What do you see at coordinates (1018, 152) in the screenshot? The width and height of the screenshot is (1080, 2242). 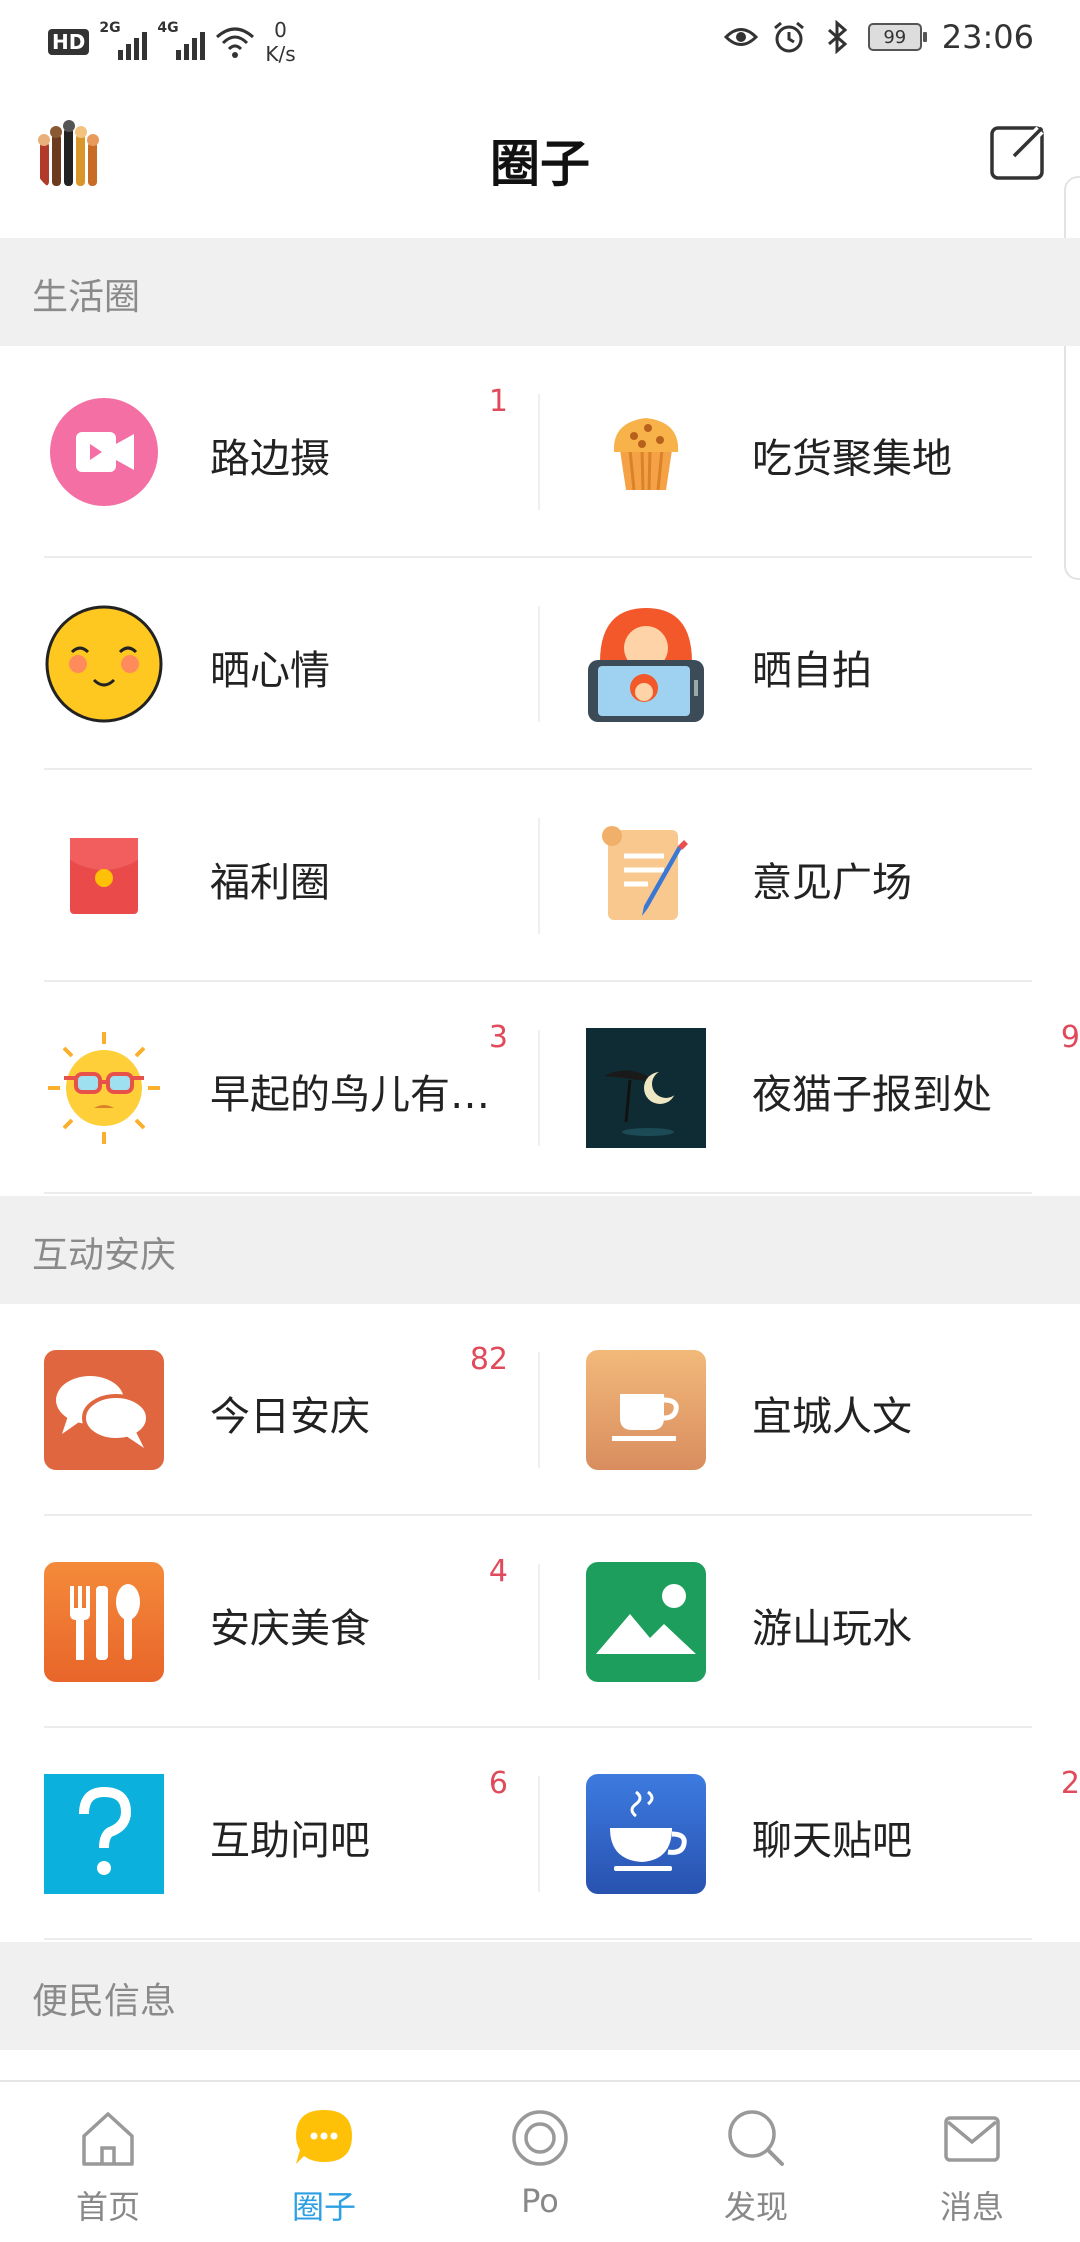 I see `edit-square-icon` at bounding box center [1018, 152].